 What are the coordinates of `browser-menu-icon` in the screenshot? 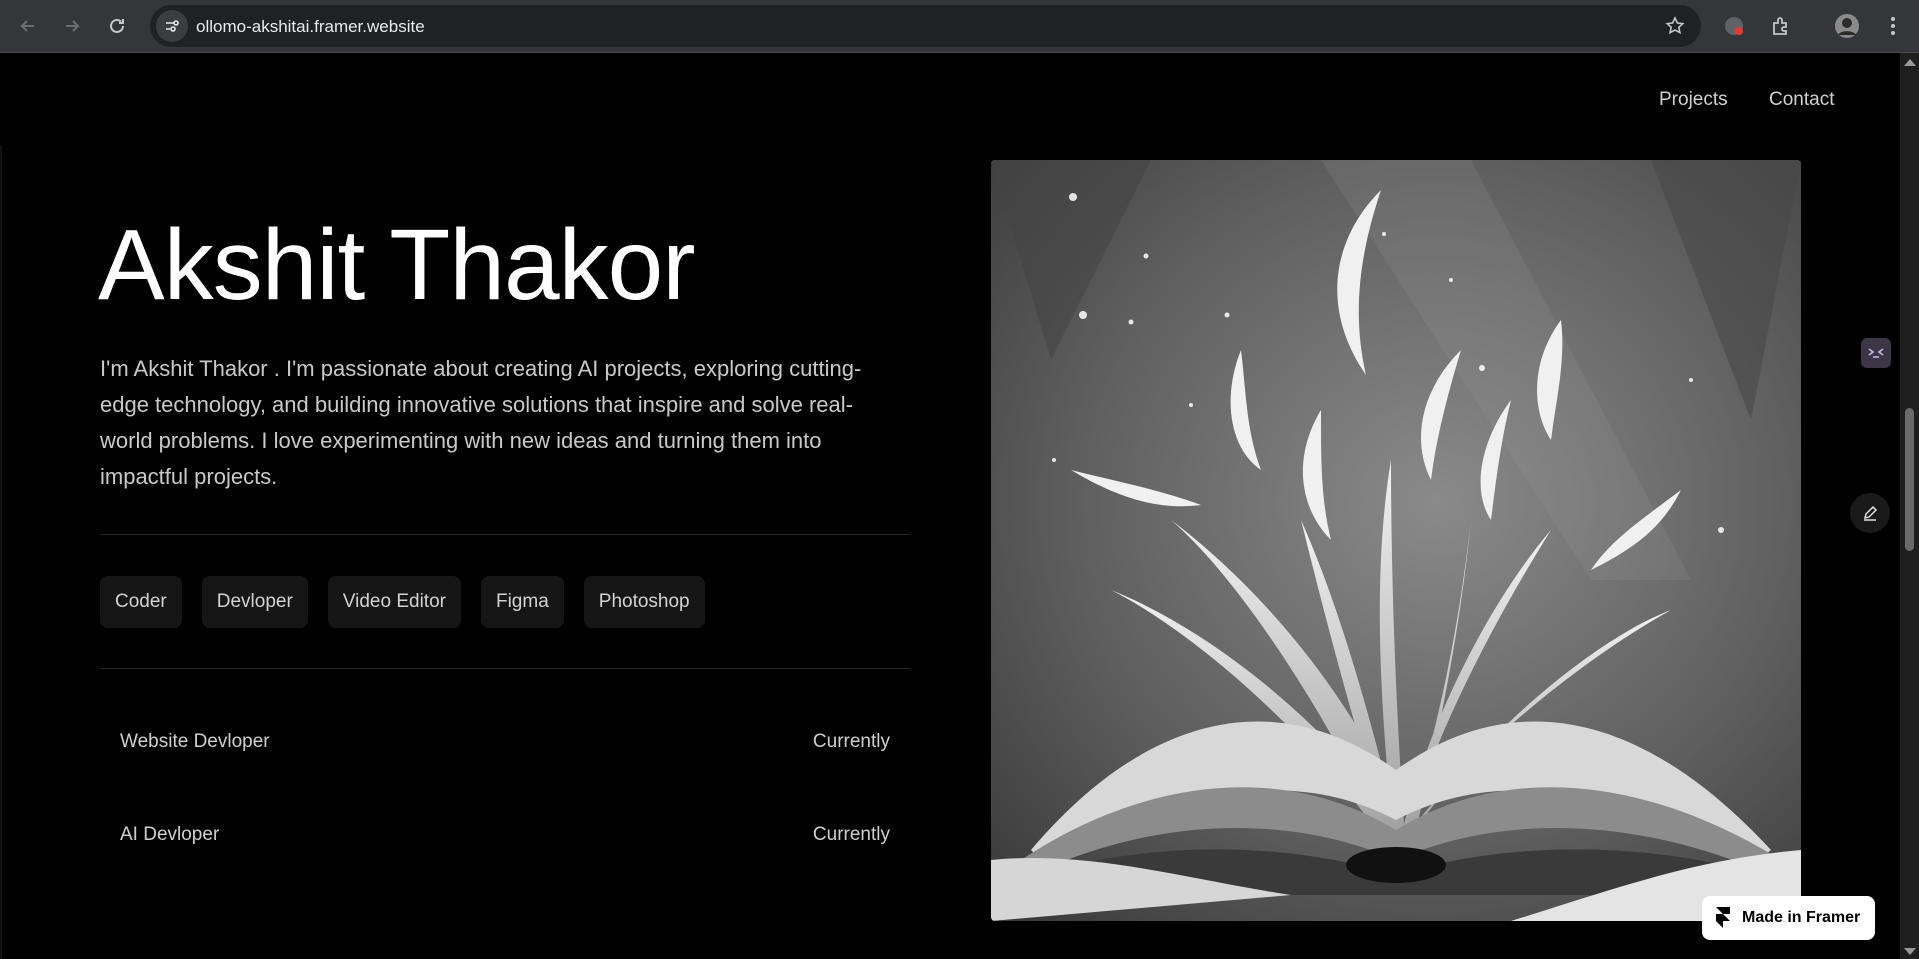 It's located at (1893, 26).